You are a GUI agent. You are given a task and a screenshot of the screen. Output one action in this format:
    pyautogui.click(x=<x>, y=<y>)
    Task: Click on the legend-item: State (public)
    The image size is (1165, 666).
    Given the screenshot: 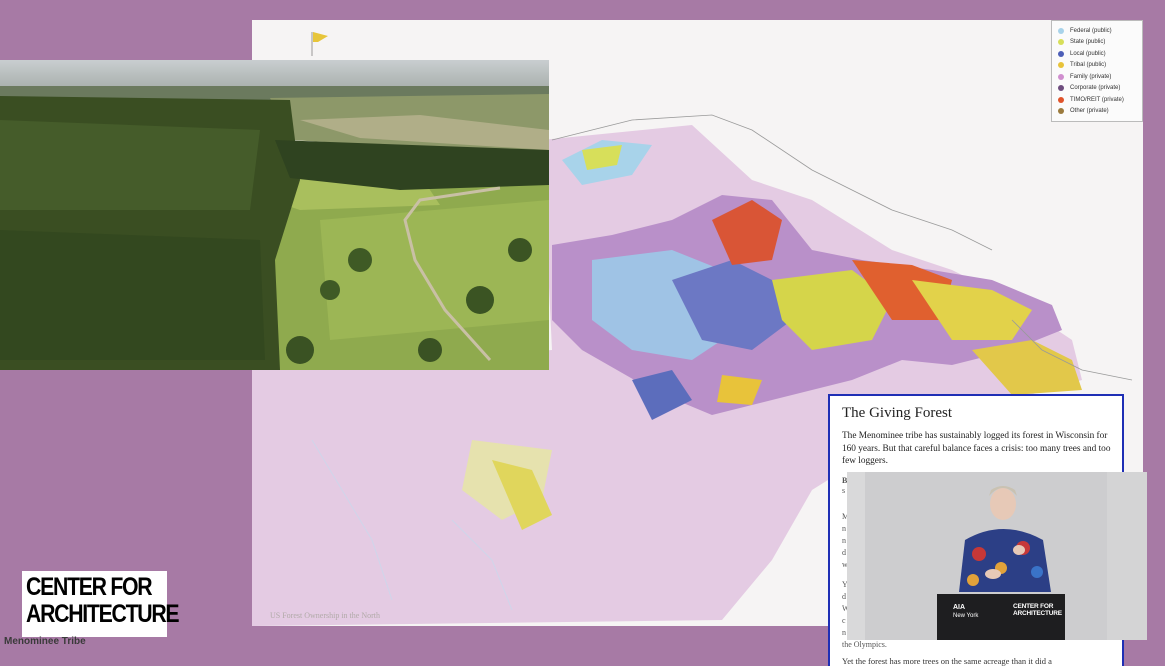 What is the action you would take?
    pyautogui.click(x=1097, y=43)
    